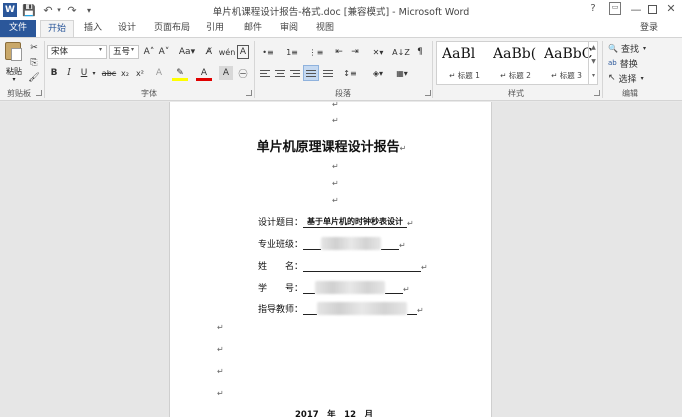 This screenshot has width=682, height=417. I want to click on show-marks-icon: ¶, so click(420, 52).